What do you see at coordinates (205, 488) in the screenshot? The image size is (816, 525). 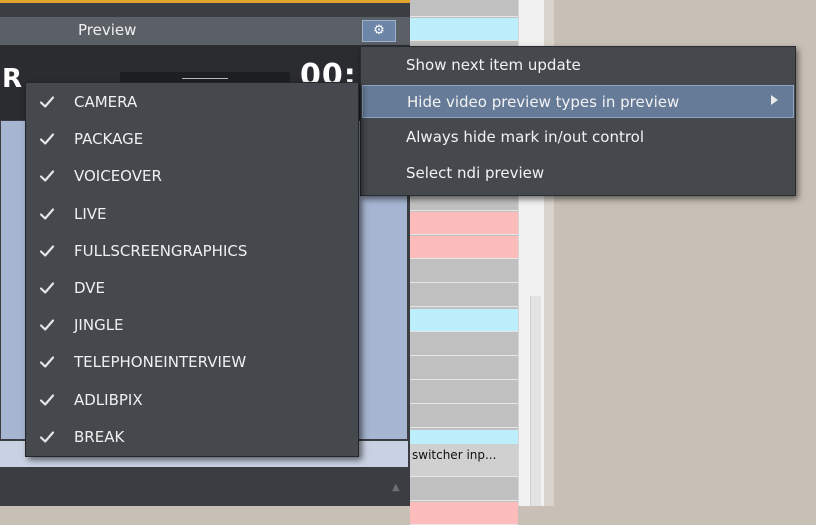 I see `preview-bottom-bar` at bounding box center [205, 488].